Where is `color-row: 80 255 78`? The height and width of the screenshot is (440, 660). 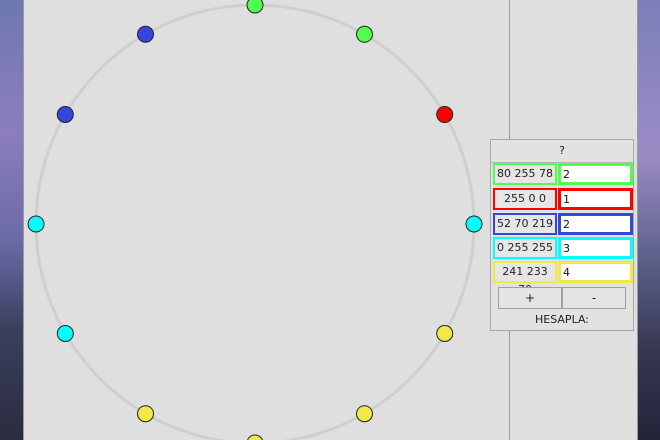 color-row: 80 255 78 is located at coordinates (563, 174).